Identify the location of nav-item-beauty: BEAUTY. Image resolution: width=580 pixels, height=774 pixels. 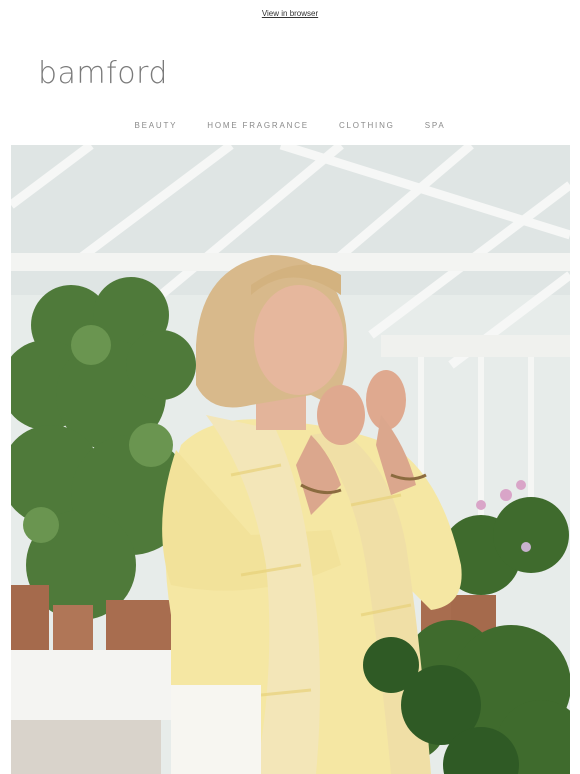
(155, 125).